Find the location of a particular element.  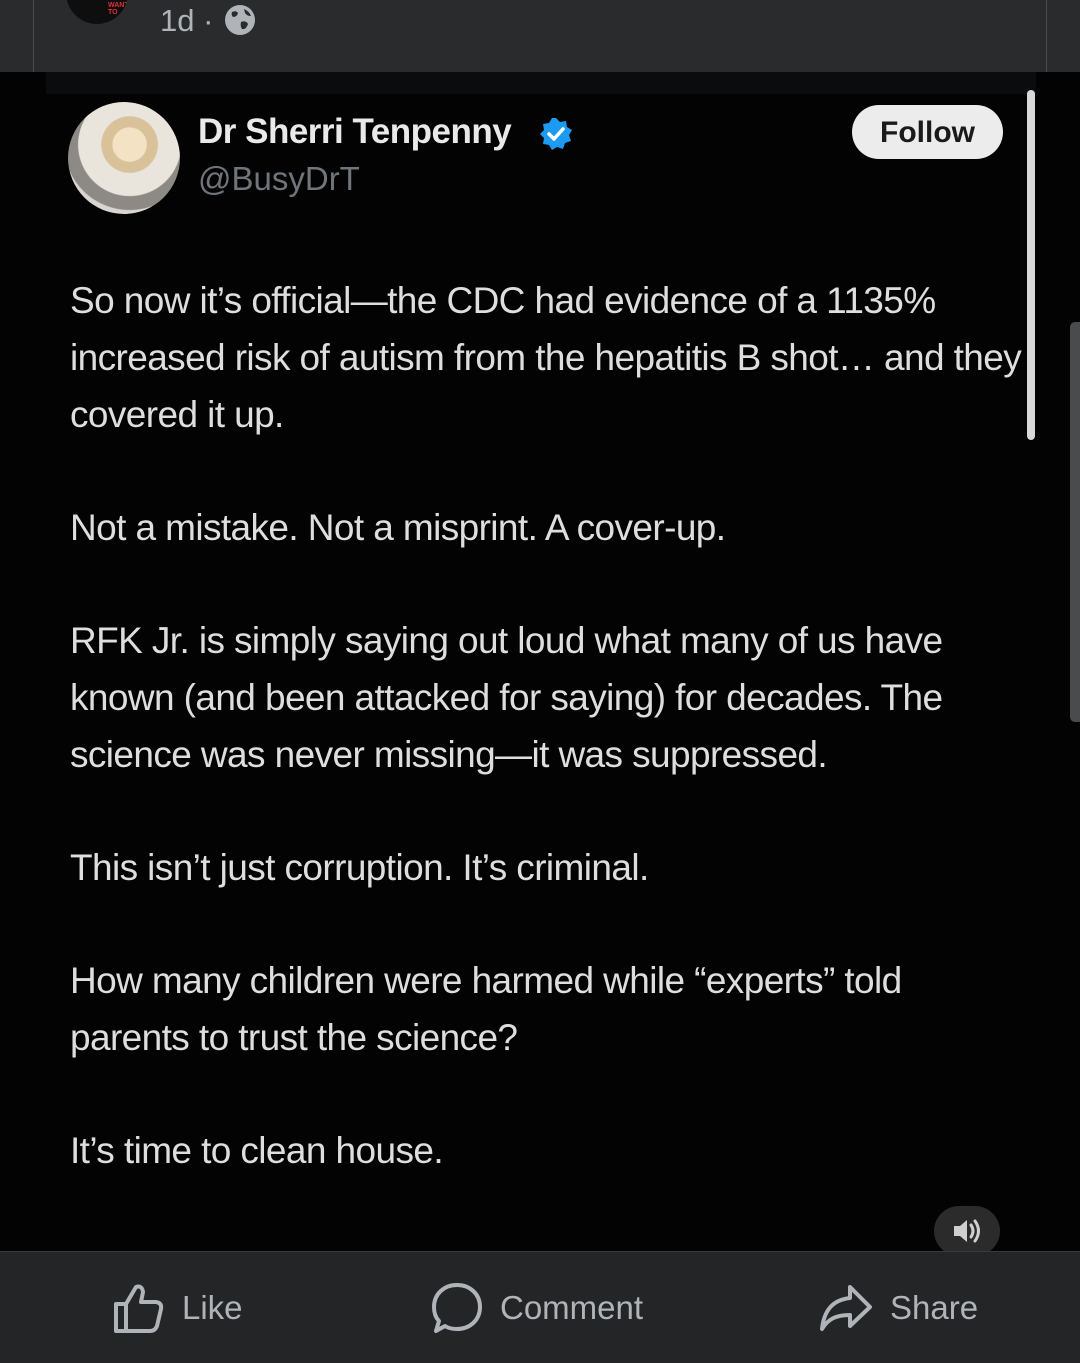

poster-avatar: WANT TO is located at coordinates (97, 12).